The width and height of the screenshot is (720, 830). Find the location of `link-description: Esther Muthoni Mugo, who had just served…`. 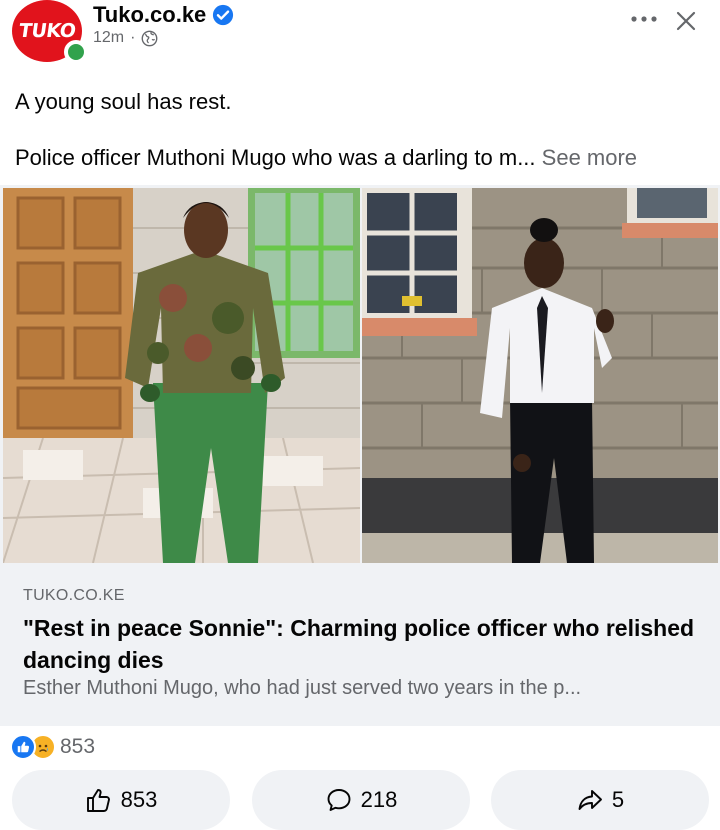

link-description: Esther Muthoni Mugo, who had just served… is located at coordinates (302, 688).